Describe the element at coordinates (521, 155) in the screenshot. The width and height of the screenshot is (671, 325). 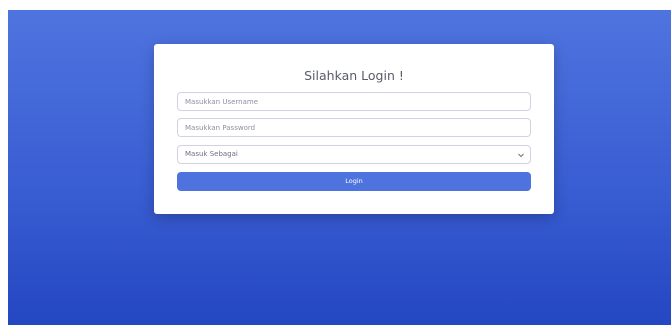
I see `chevron-down-icon` at that location.